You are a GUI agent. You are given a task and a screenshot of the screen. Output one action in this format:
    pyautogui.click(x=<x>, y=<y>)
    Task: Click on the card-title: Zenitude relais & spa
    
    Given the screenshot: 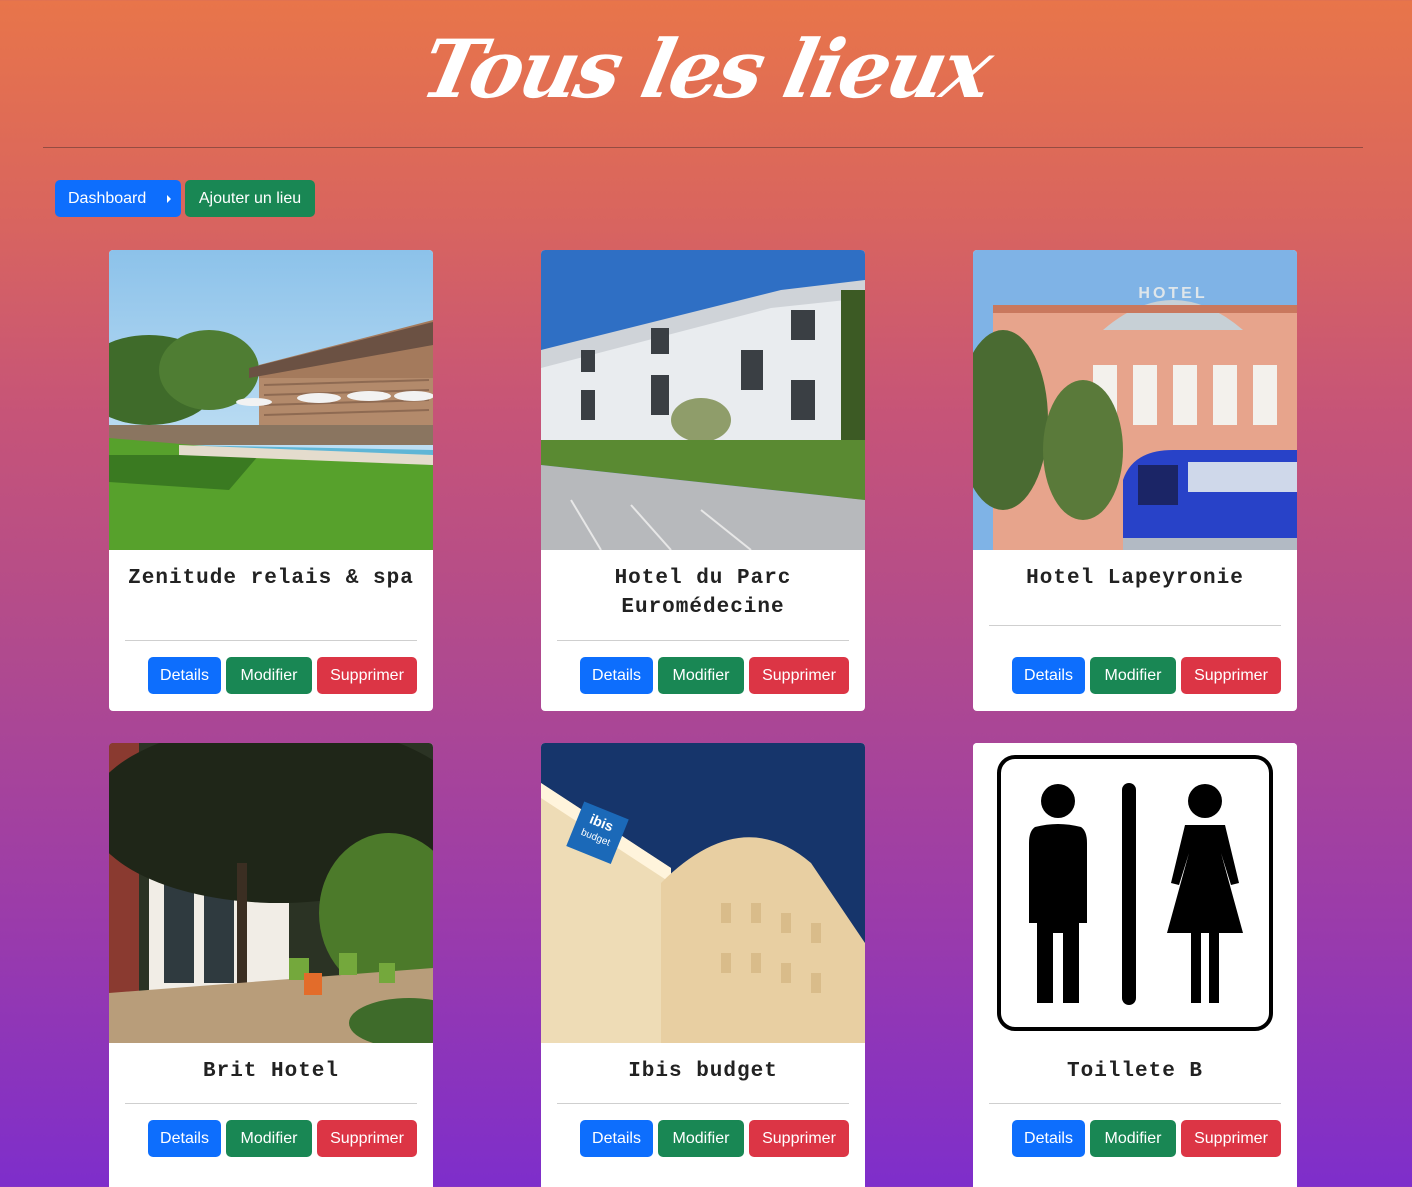 What is the action you would take?
    pyautogui.click(x=271, y=578)
    